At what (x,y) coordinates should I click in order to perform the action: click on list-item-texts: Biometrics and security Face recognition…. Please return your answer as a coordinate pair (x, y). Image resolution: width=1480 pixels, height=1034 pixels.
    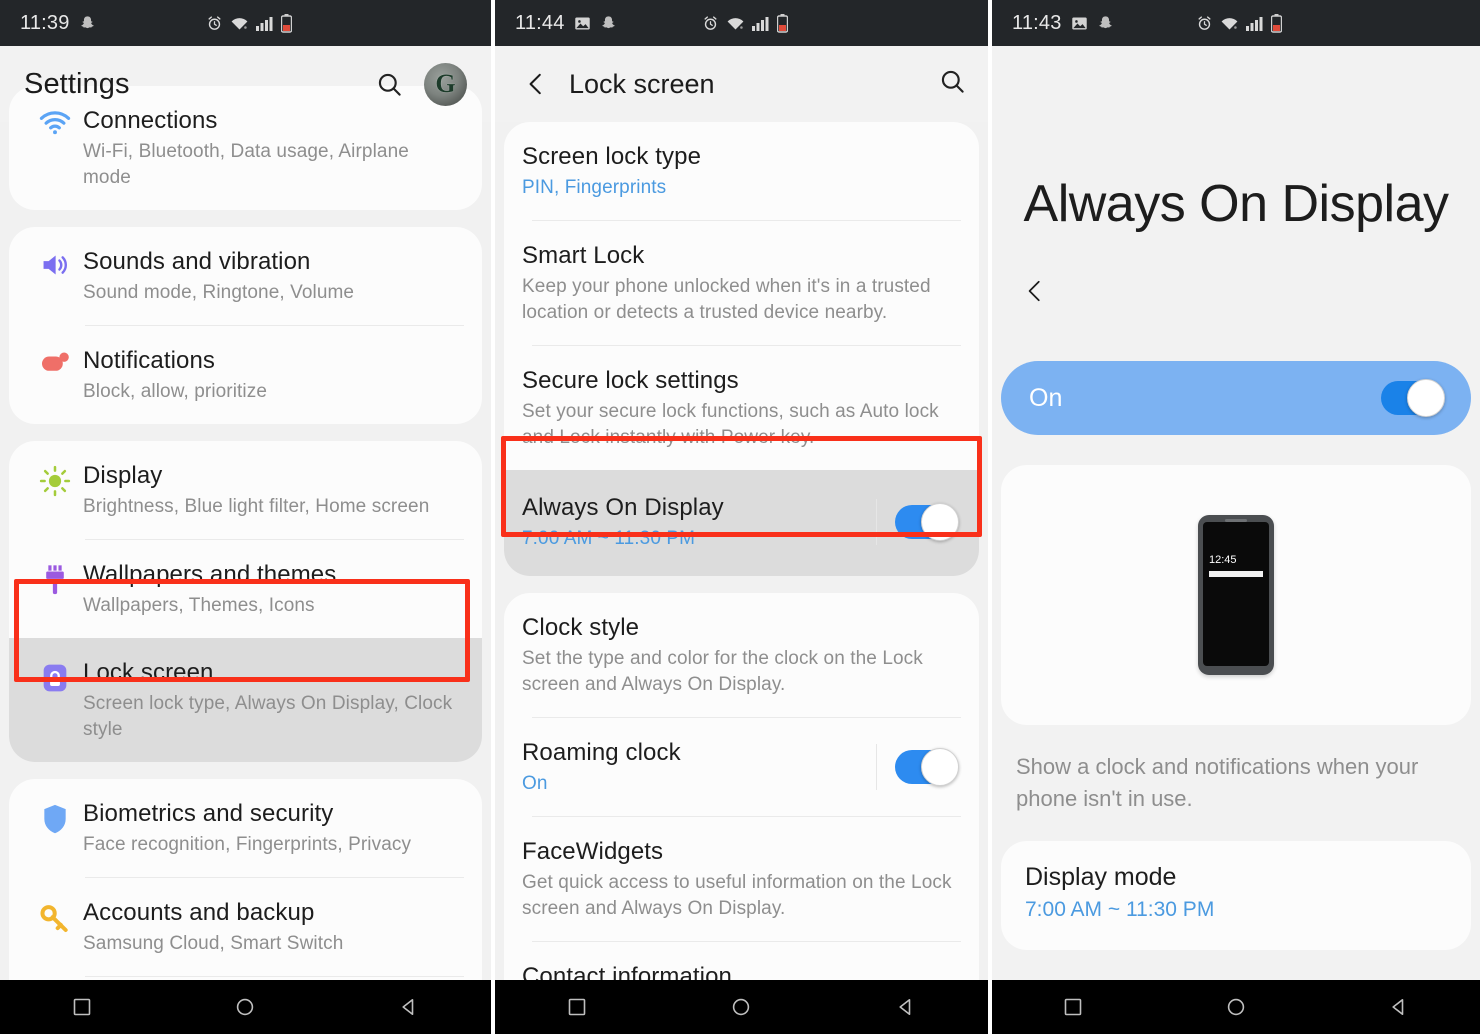
    Looking at the image, I should click on (271, 828).